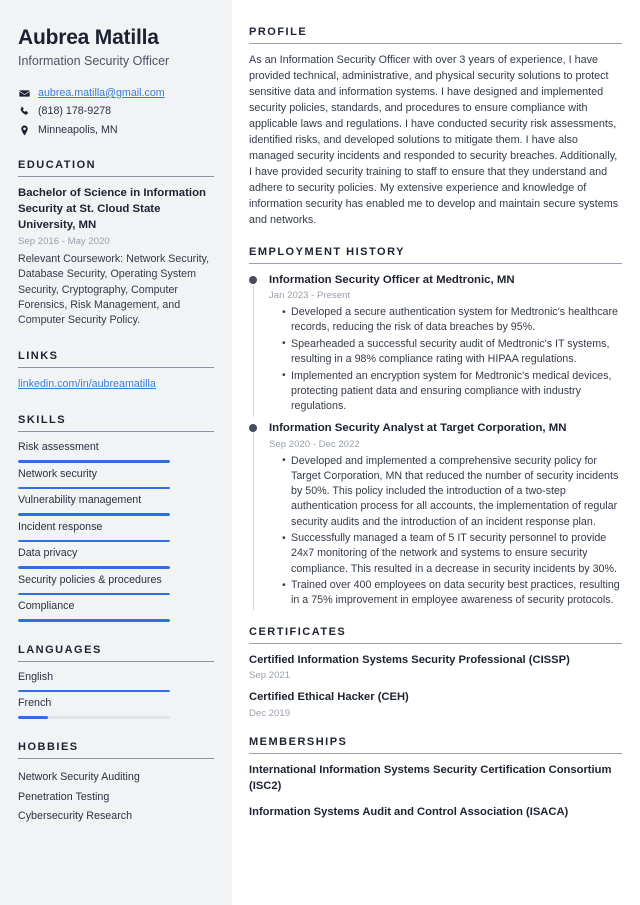 The width and height of the screenshot is (640, 905). What do you see at coordinates (435, 704) in the screenshot?
I see `certificate-item: Certified Ethical Hacker (CEH) Dec 2019` at bounding box center [435, 704].